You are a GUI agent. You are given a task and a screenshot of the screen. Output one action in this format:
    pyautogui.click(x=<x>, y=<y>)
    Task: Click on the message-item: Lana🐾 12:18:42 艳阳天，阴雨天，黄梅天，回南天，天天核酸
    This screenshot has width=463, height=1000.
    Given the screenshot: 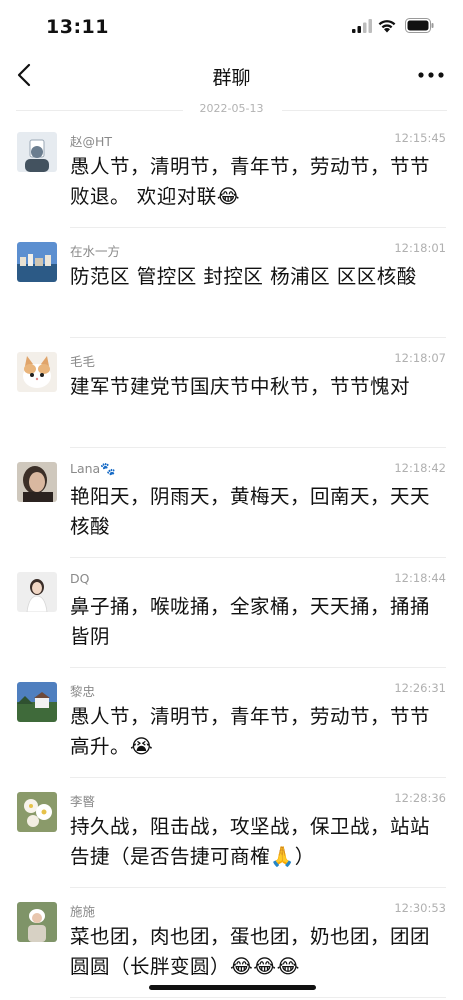 What is the action you would take?
    pyautogui.click(x=231, y=503)
    